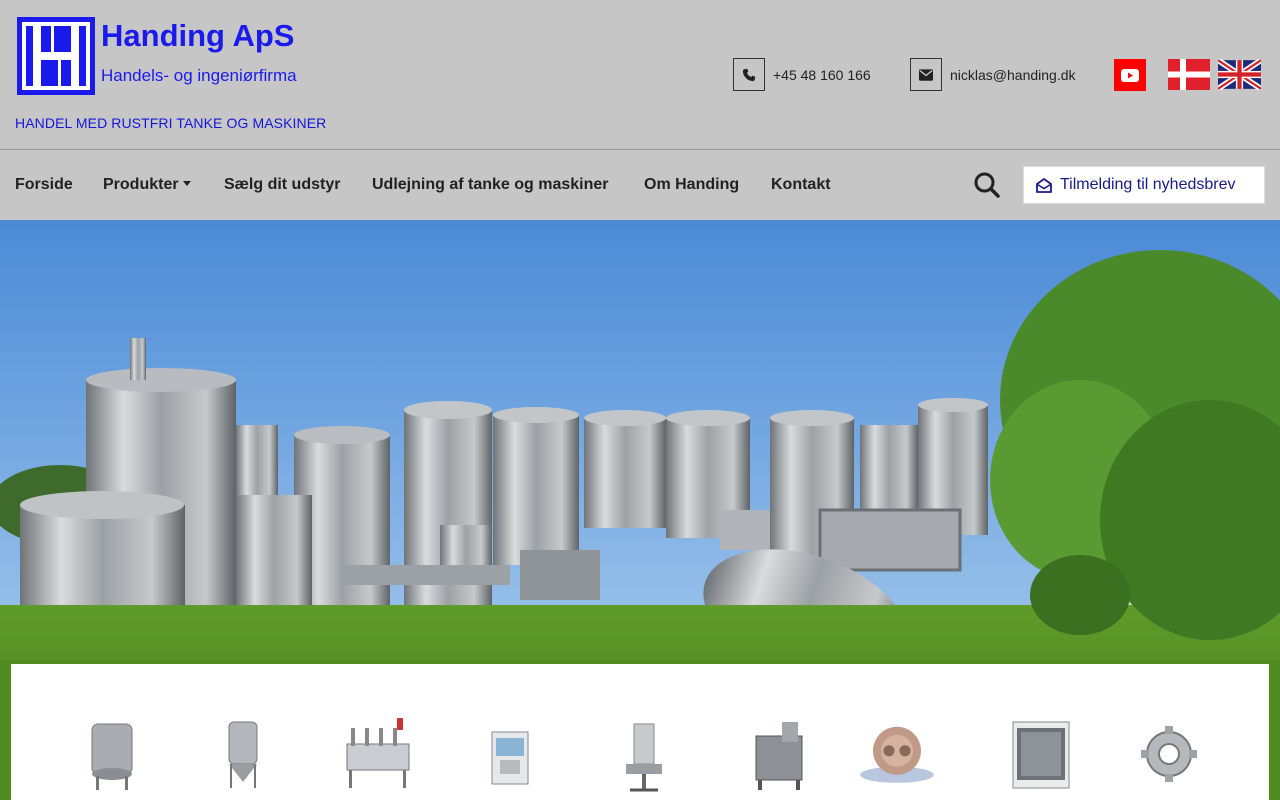 The image size is (1280, 800). What do you see at coordinates (1169, 754) in the screenshot?
I see `gear-icon` at bounding box center [1169, 754].